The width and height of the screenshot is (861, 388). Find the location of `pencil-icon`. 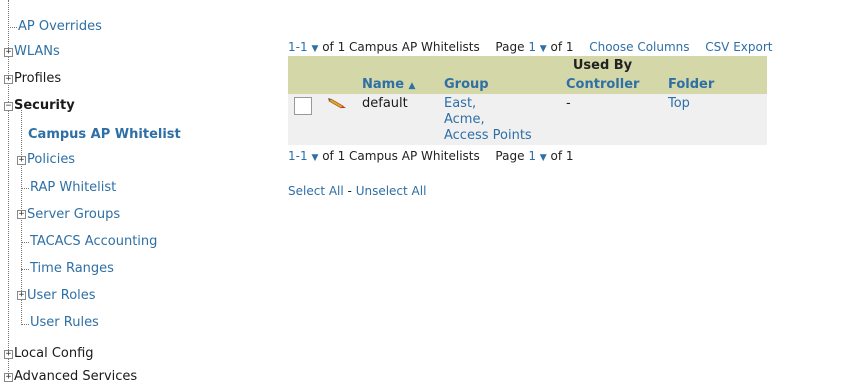

pencil-icon is located at coordinates (338, 105).